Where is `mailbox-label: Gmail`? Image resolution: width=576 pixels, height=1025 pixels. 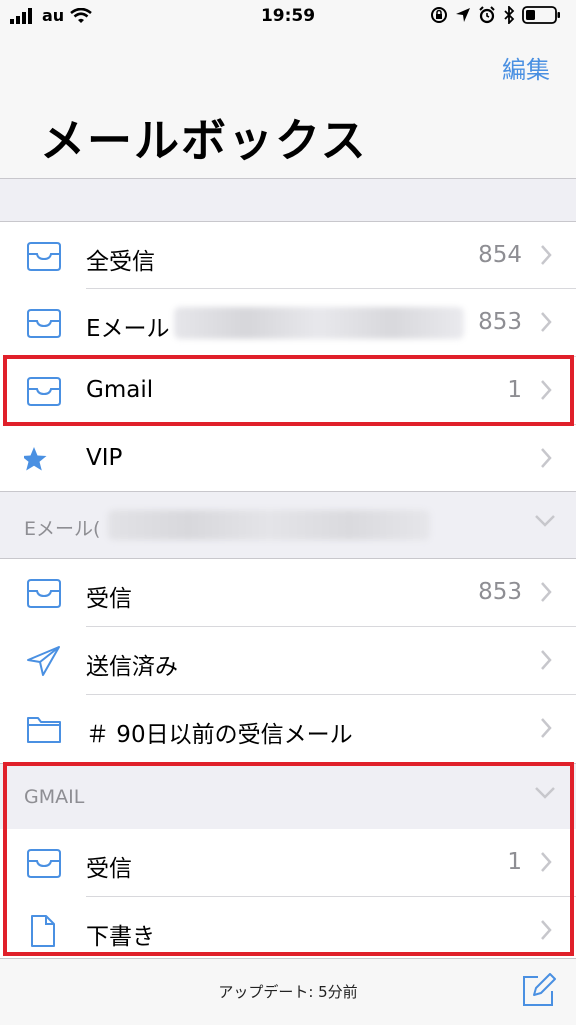
mailbox-label: Gmail is located at coordinates (120, 390).